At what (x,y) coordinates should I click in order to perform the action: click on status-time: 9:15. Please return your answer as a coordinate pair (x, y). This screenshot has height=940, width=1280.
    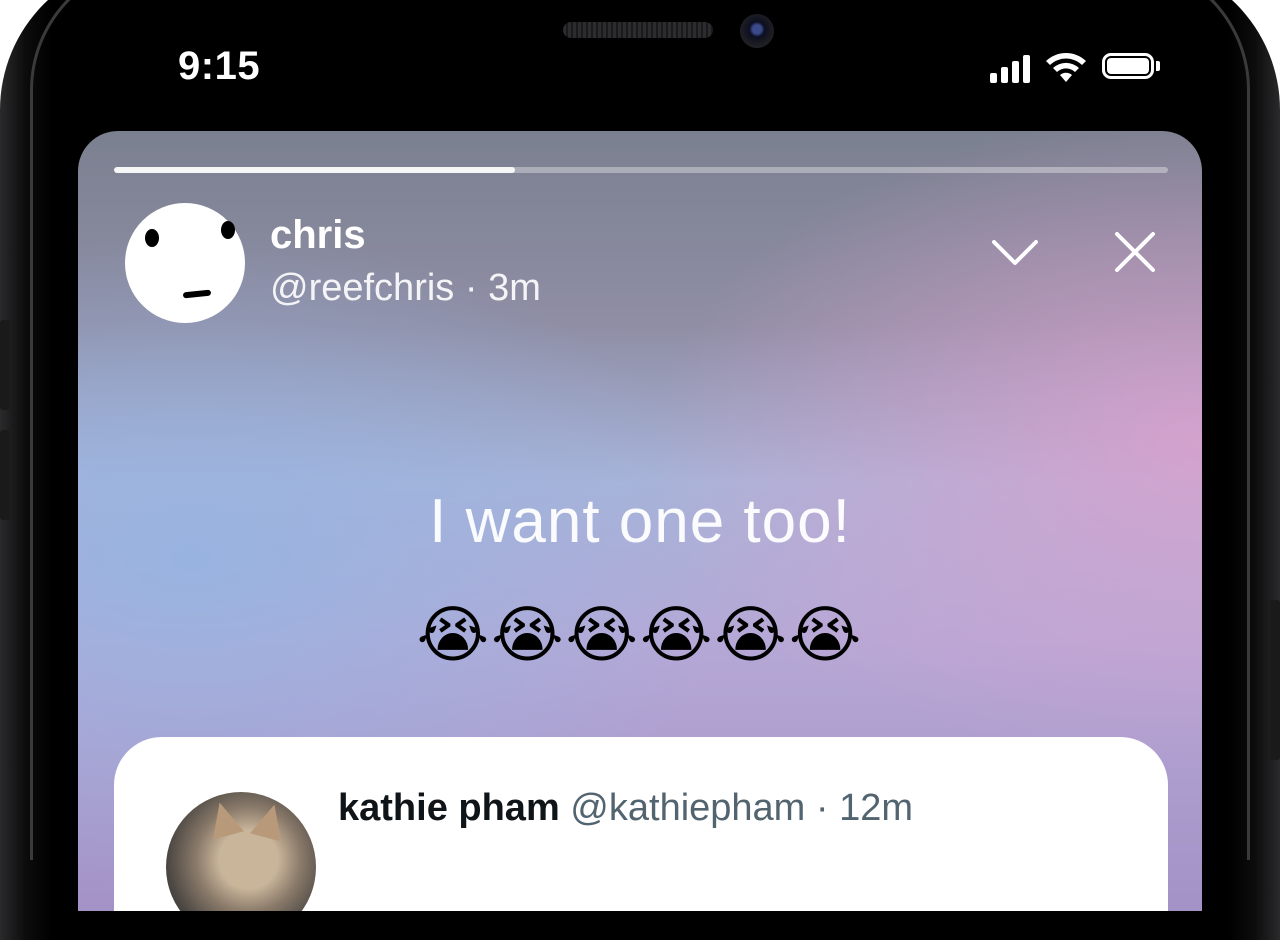
    Looking at the image, I should click on (219, 66).